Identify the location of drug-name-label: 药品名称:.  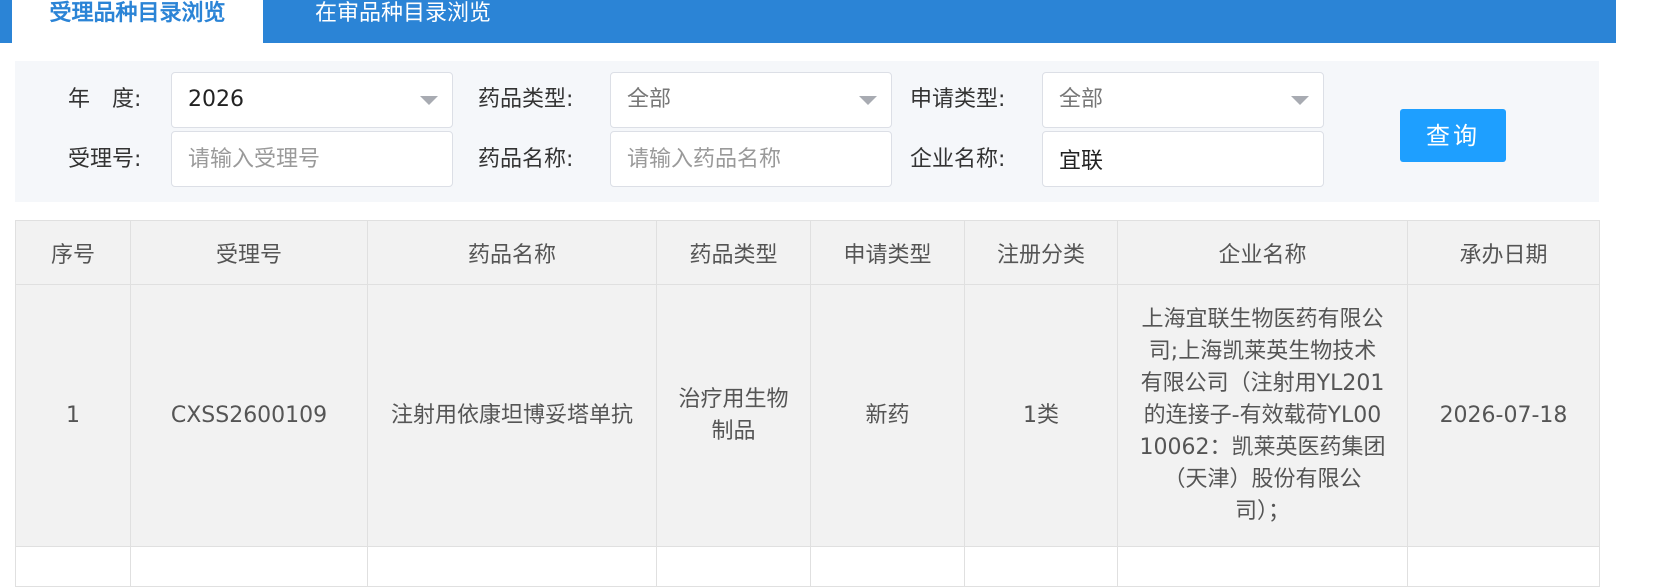
(526, 159).